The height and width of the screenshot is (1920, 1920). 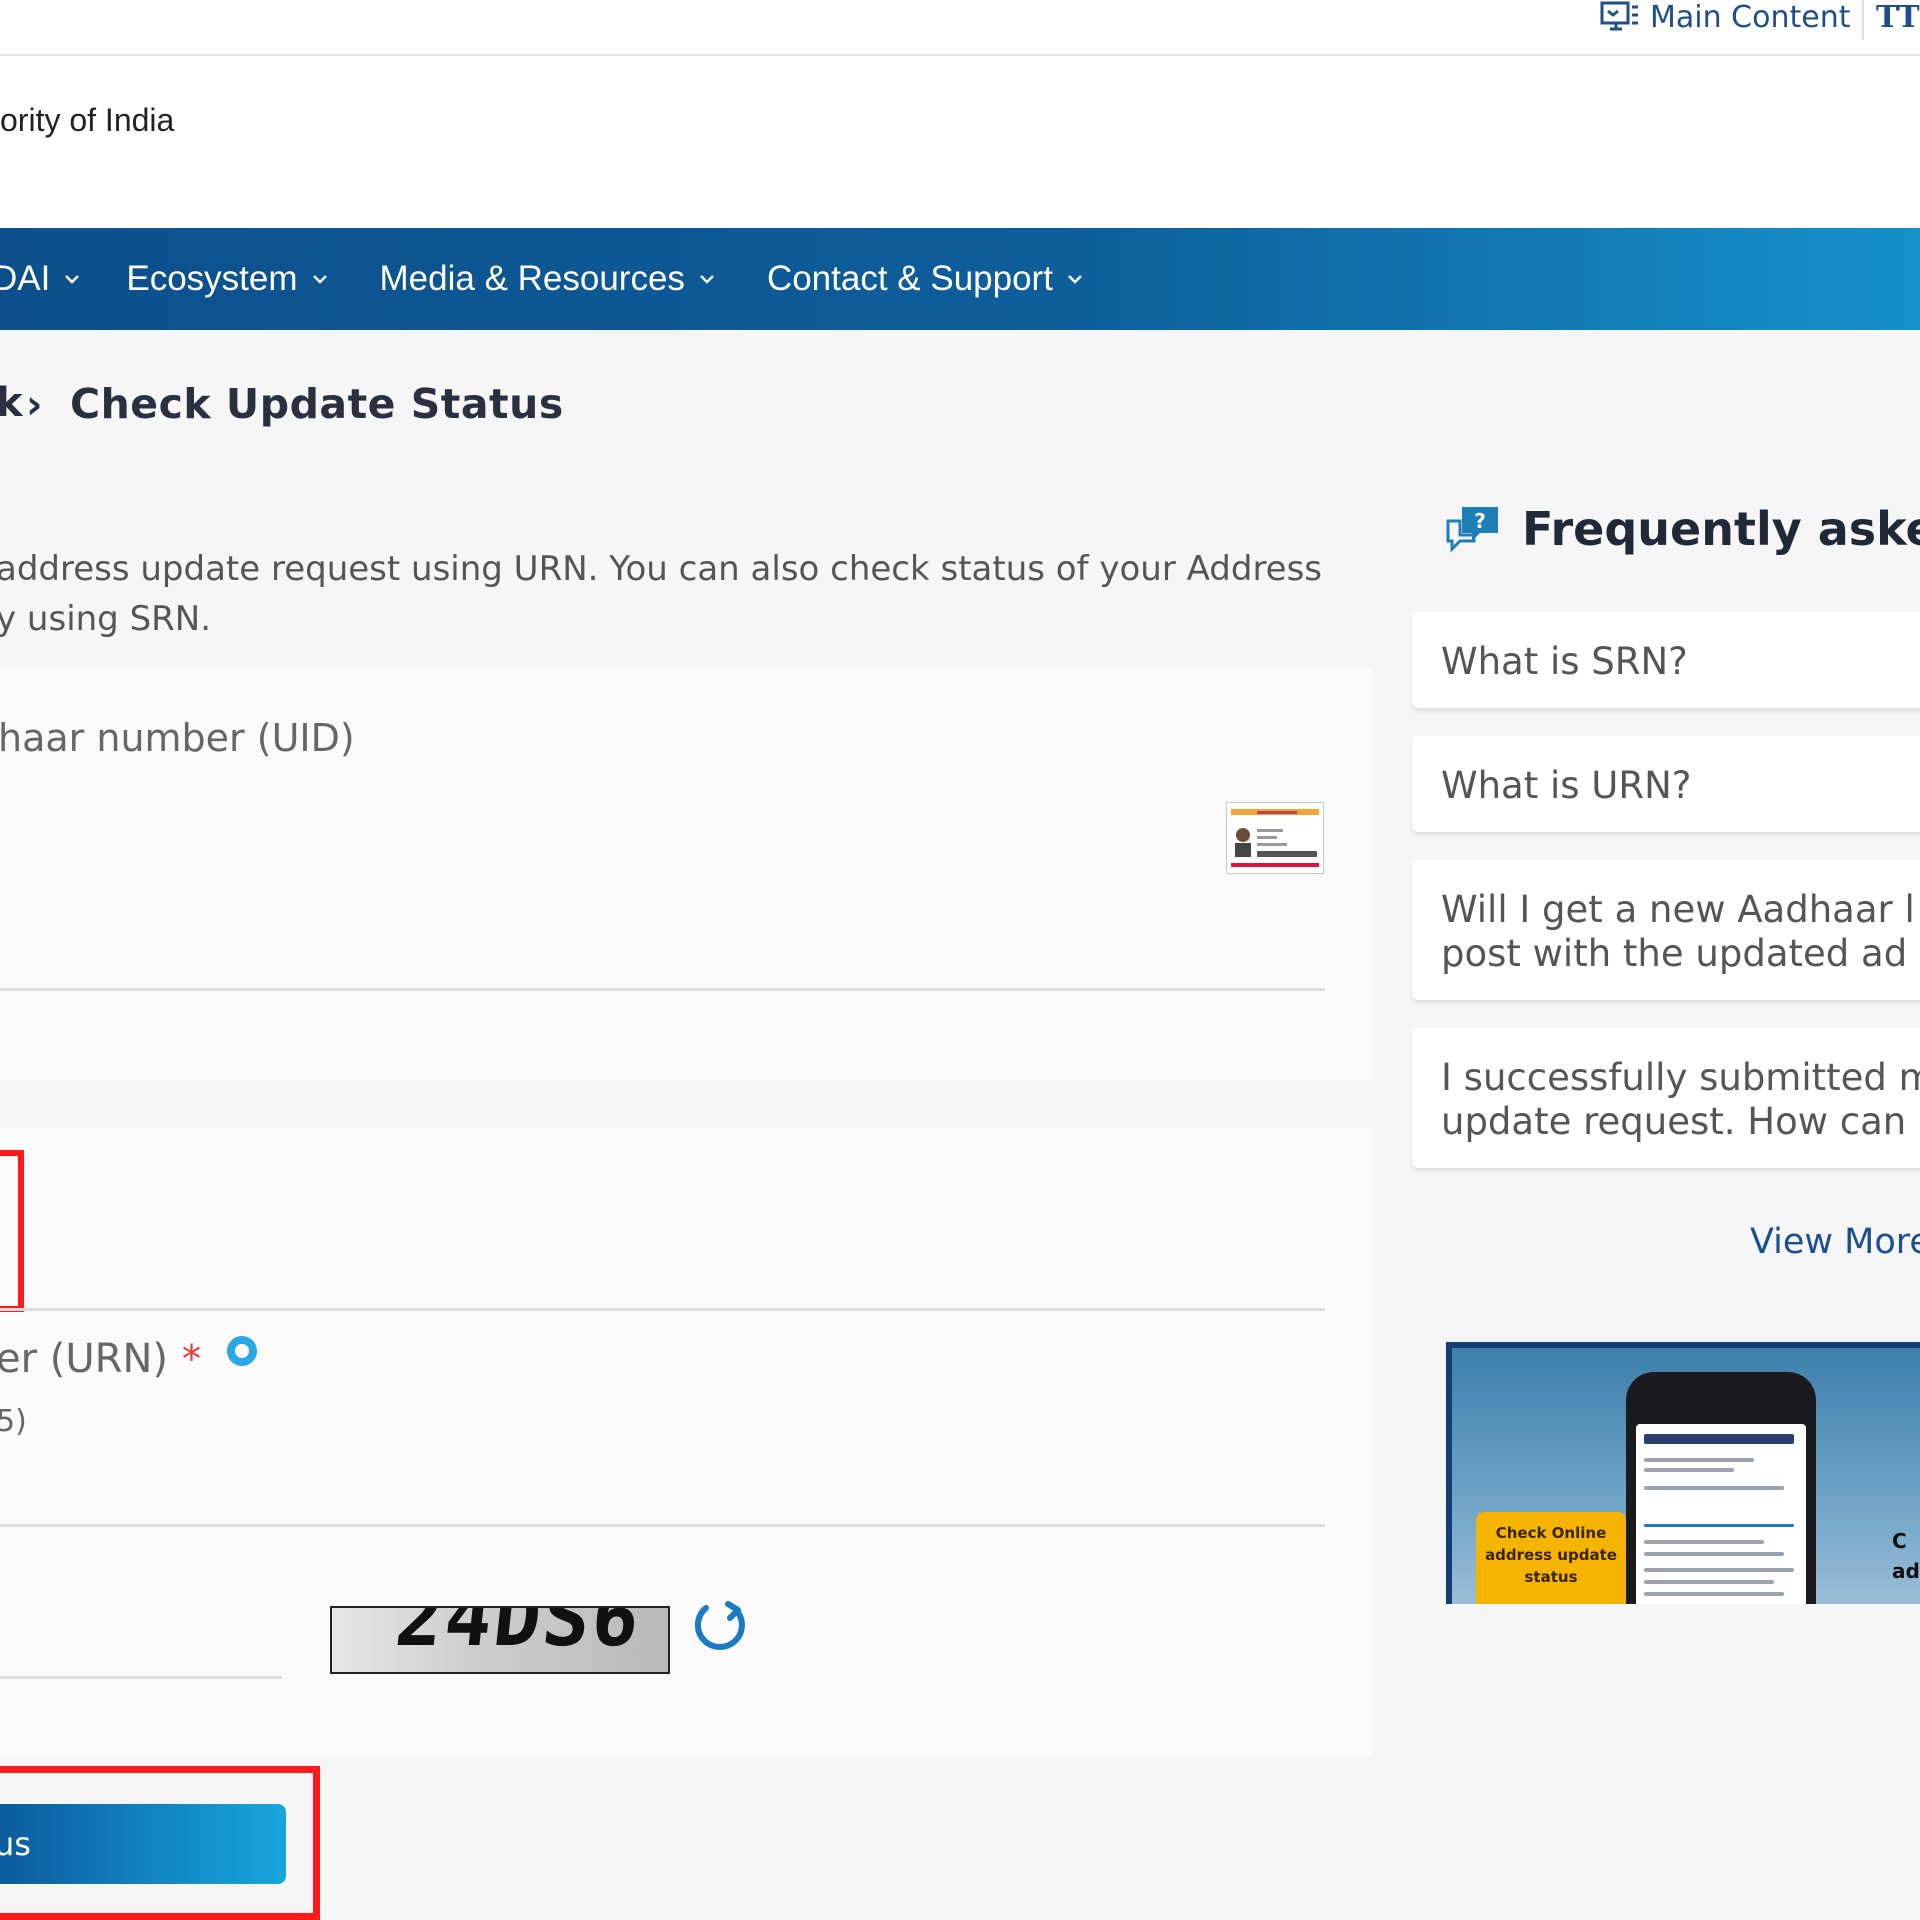 What do you see at coordinates (13, 1421) in the screenshot?
I see `urn-format-hint: 5)` at bounding box center [13, 1421].